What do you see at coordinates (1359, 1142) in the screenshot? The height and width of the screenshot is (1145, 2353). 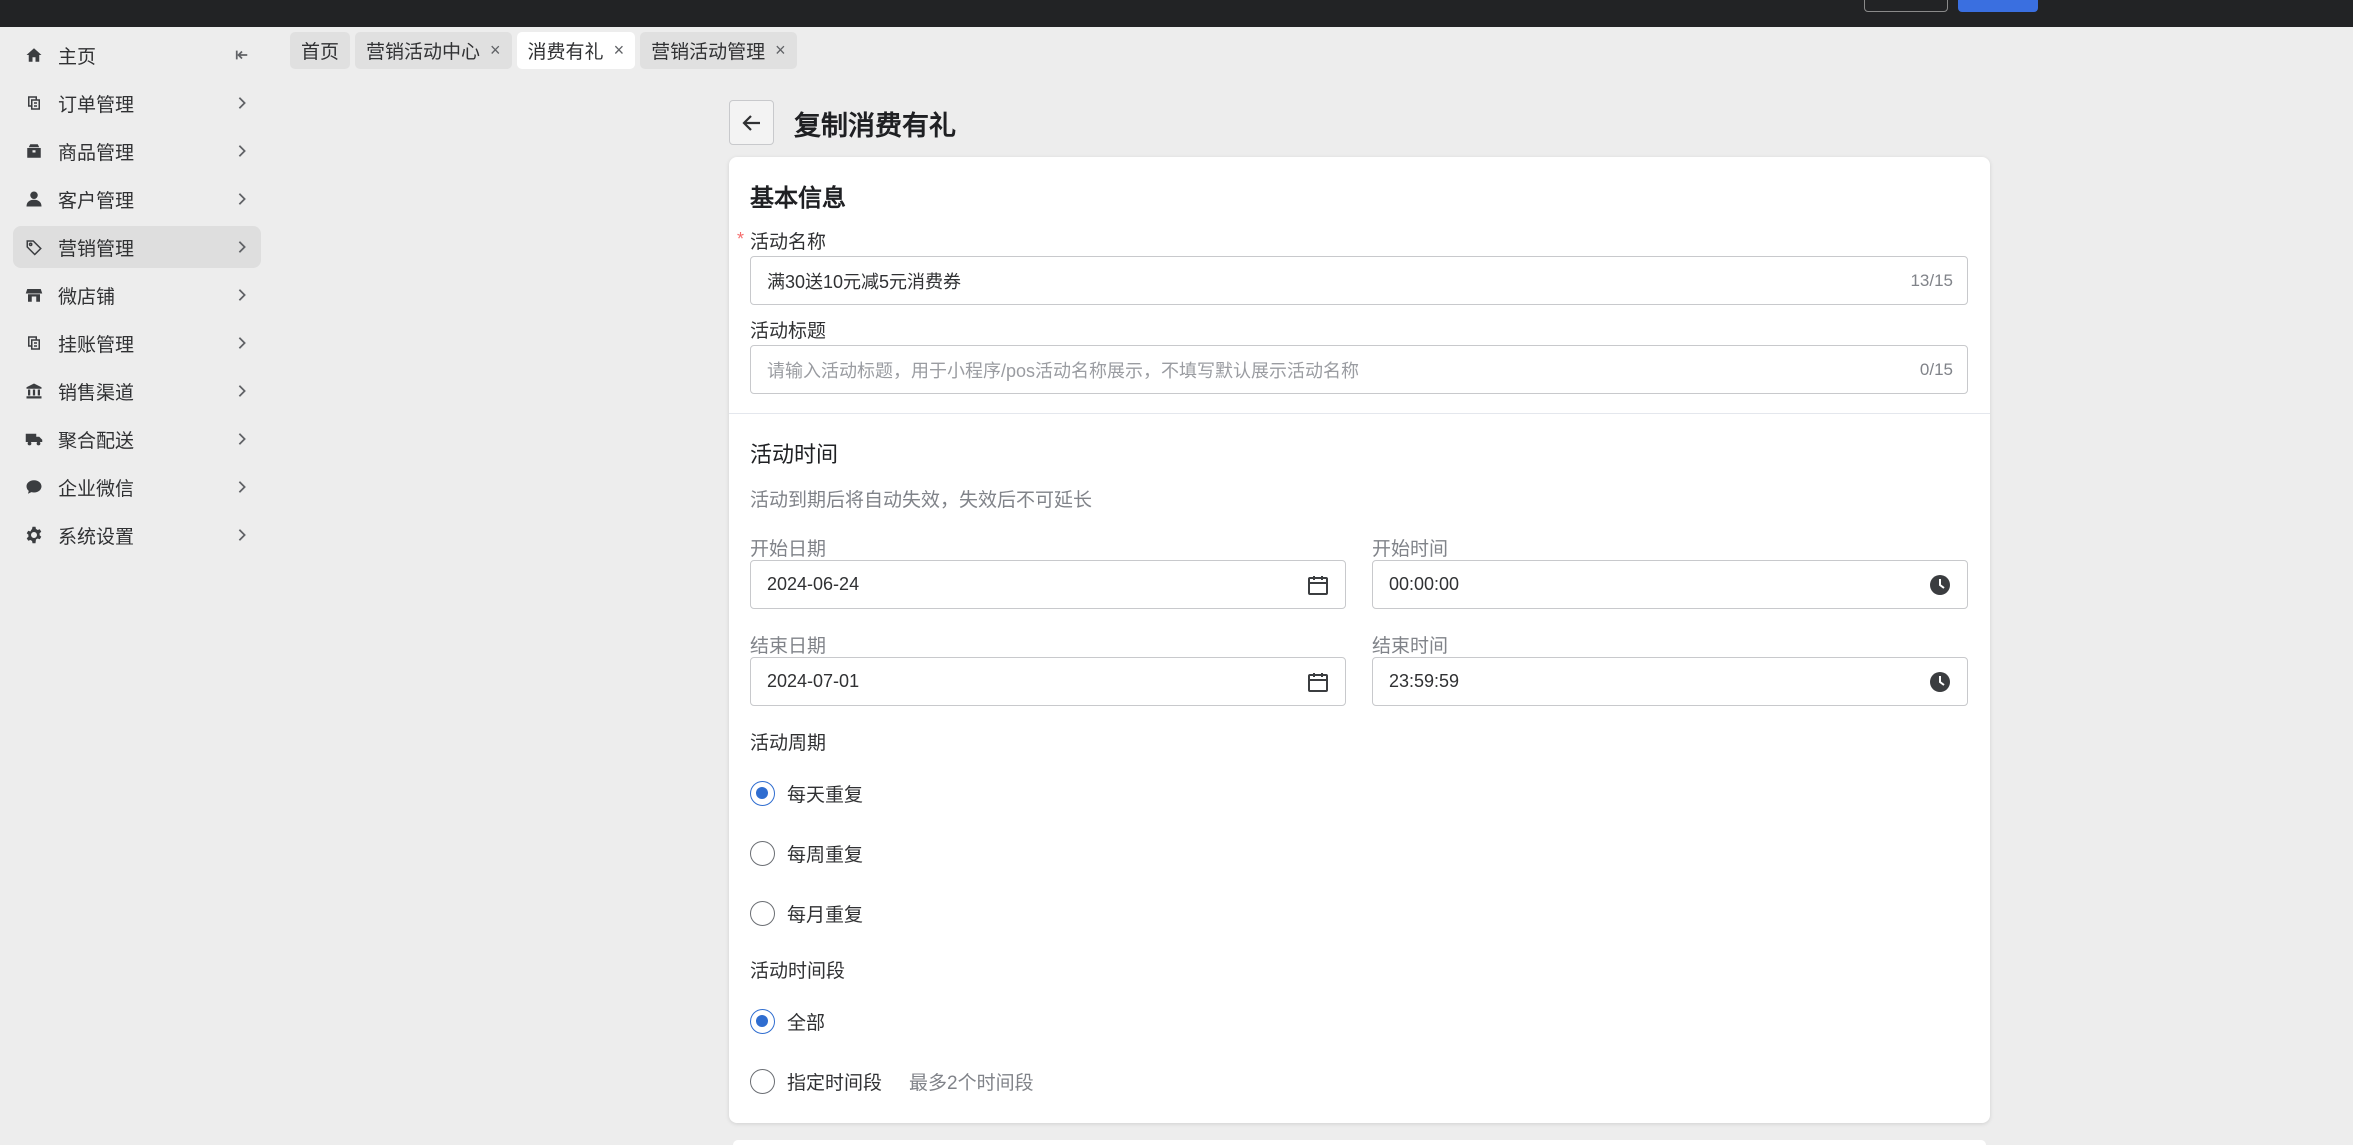 I see `next-card` at bounding box center [1359, 1142].